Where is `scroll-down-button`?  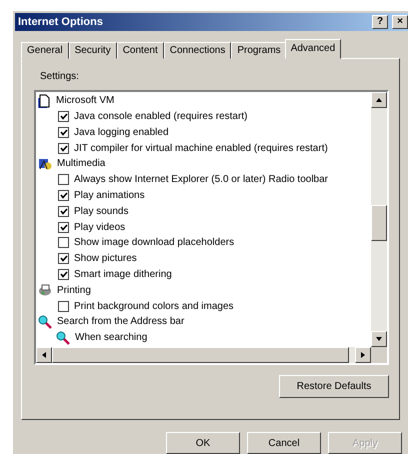 scroll-down-button is located at coordinates (379, 338).